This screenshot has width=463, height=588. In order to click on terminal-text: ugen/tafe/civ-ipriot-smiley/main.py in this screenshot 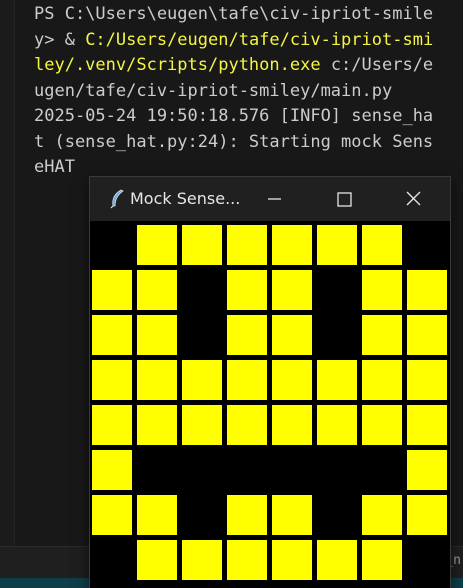, I will do `click(213, 90)`.